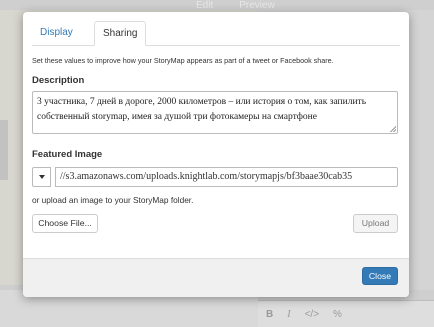 This screenshot has height=327, width=434. I want to click on close-button: Close, so click(380, 276).